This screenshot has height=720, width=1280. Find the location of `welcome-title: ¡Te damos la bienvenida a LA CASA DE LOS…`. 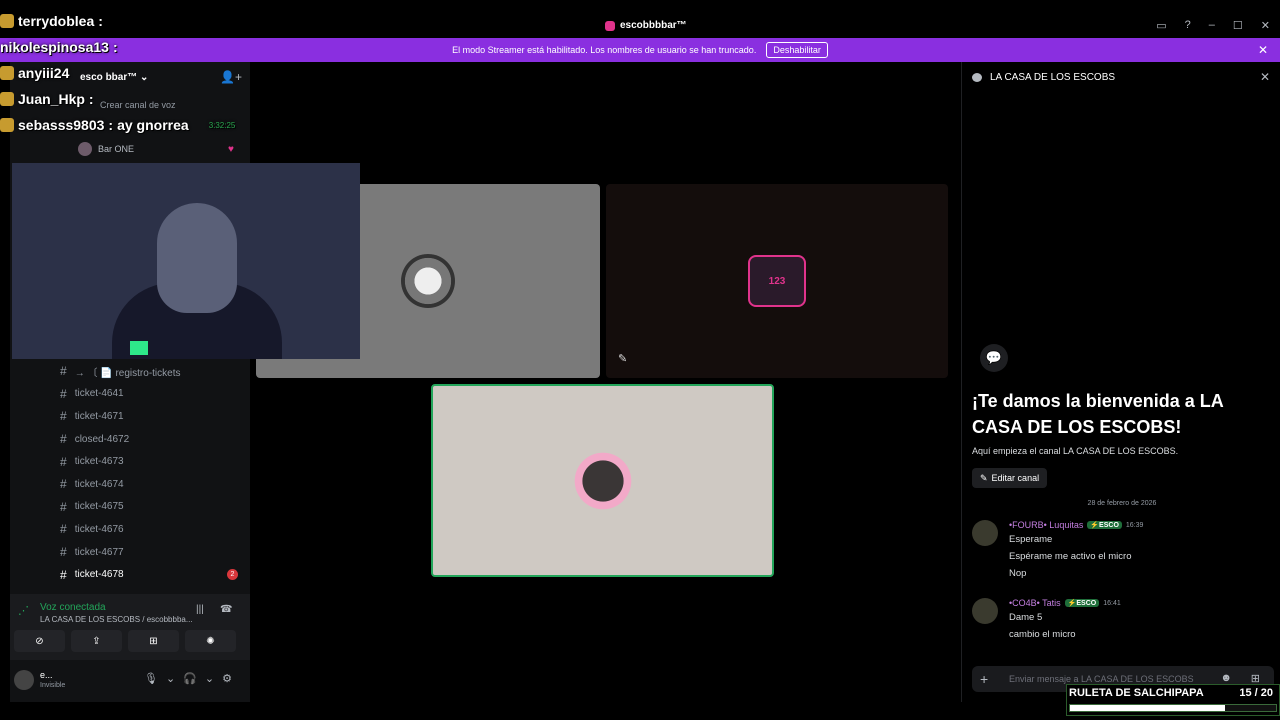

welcome-title: ¡Te damos la bienvenida a LA CASA DE LOS… is located at coordinates (1098, 414).